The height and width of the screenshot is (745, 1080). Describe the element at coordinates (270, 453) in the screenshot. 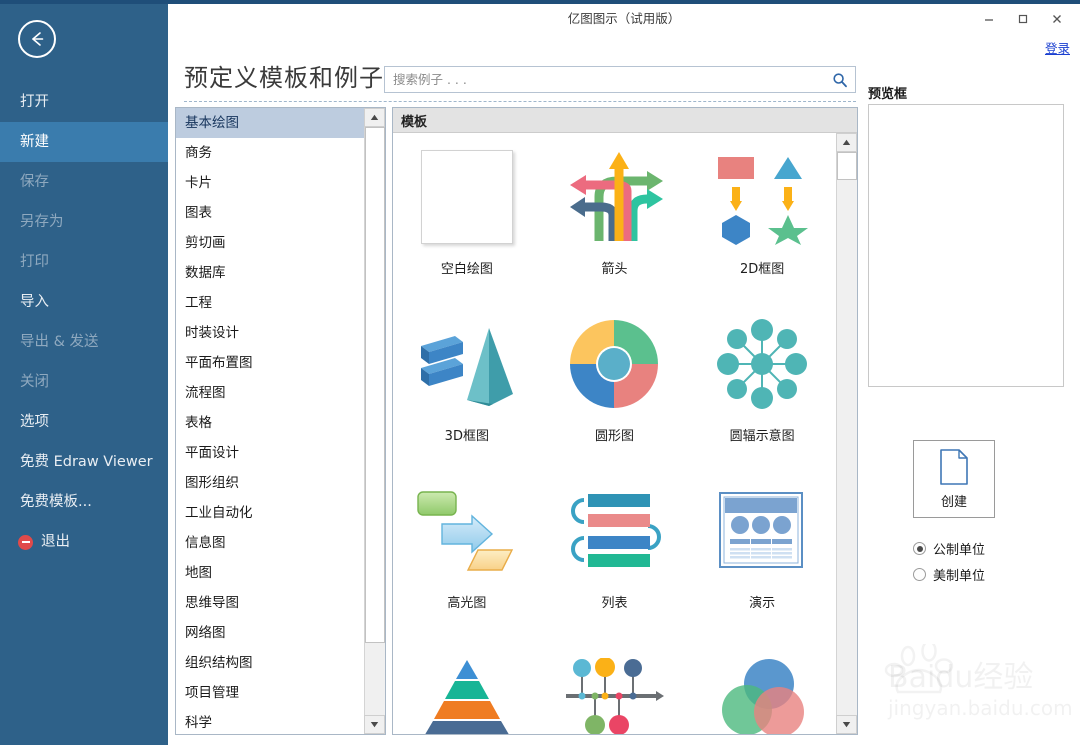

I see `category-item-graphic-design: 平面设计` at that location.